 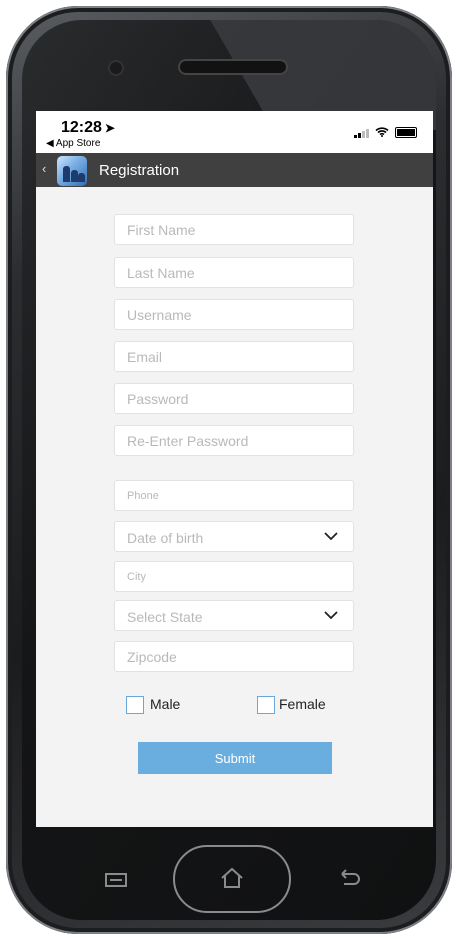 I want to click on battery-icon, so click(x=406, y=132).